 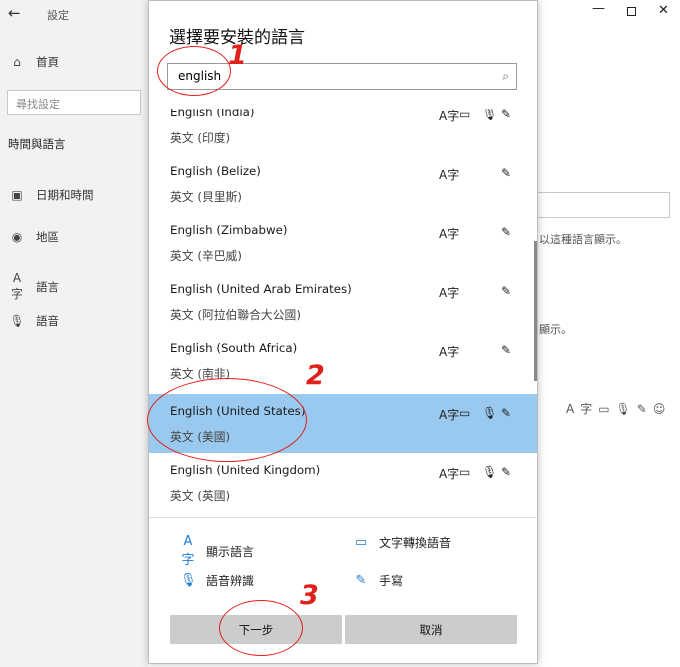 I want to click on globe-icon: ◉, so click(x=17, y=237).